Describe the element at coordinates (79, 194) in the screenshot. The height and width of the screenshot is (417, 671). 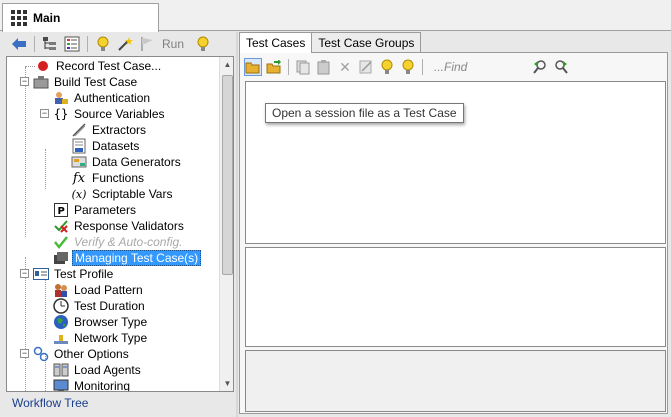
I see `scriptable-vars-icon: (x)` at that location.